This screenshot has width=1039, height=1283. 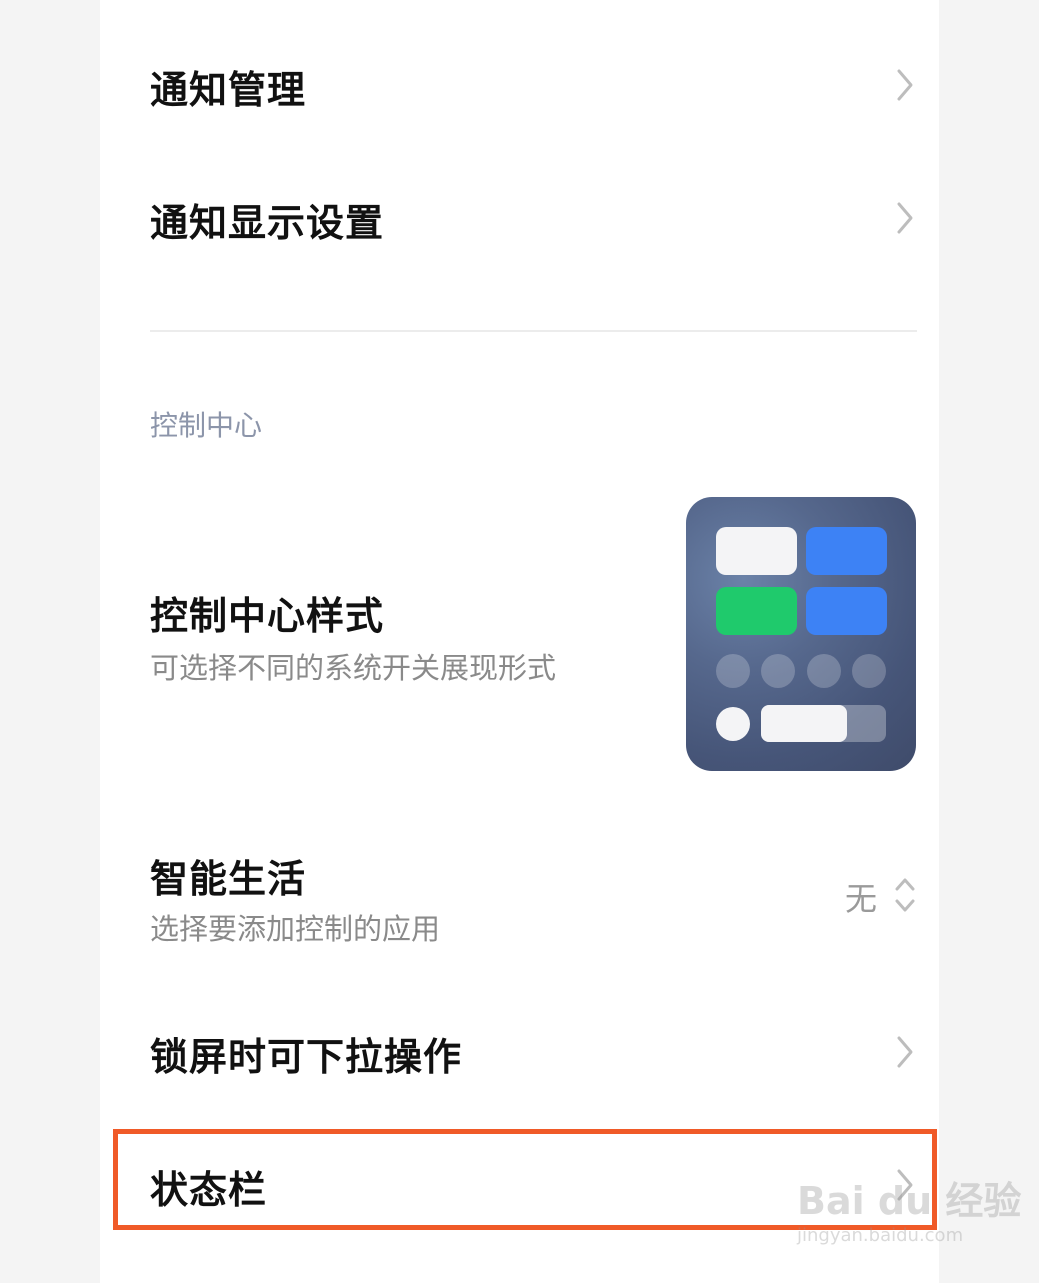 I want to click on preview-slider-fill, so click(x=804, y=723).